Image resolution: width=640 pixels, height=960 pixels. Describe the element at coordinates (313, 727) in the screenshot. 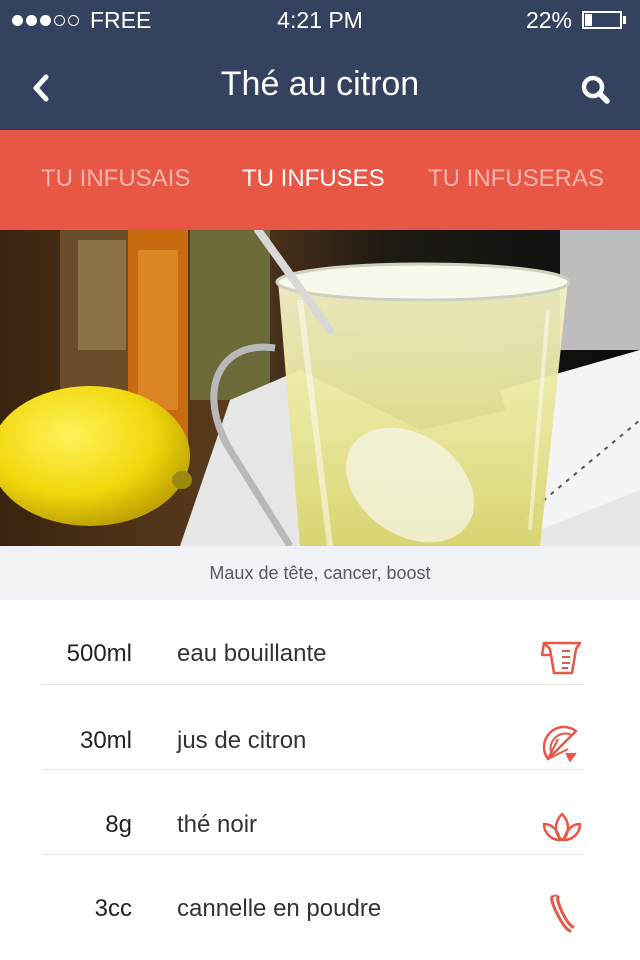

I see `ingredient-row: 30ml jus de citron` at that location.